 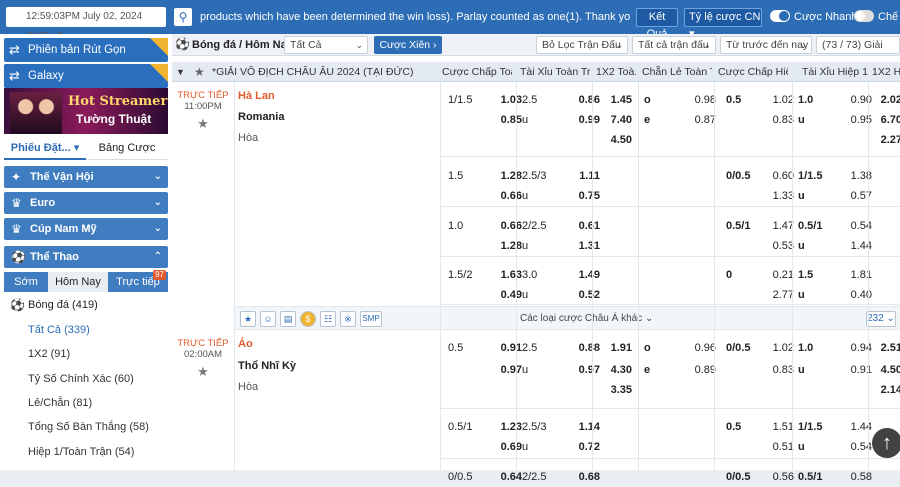 What do you see at coordinates (45, 148) in the screenshot?
I see `tab-betslip: Phiếu Đặt... ▾` at bounding box center [45, 148].